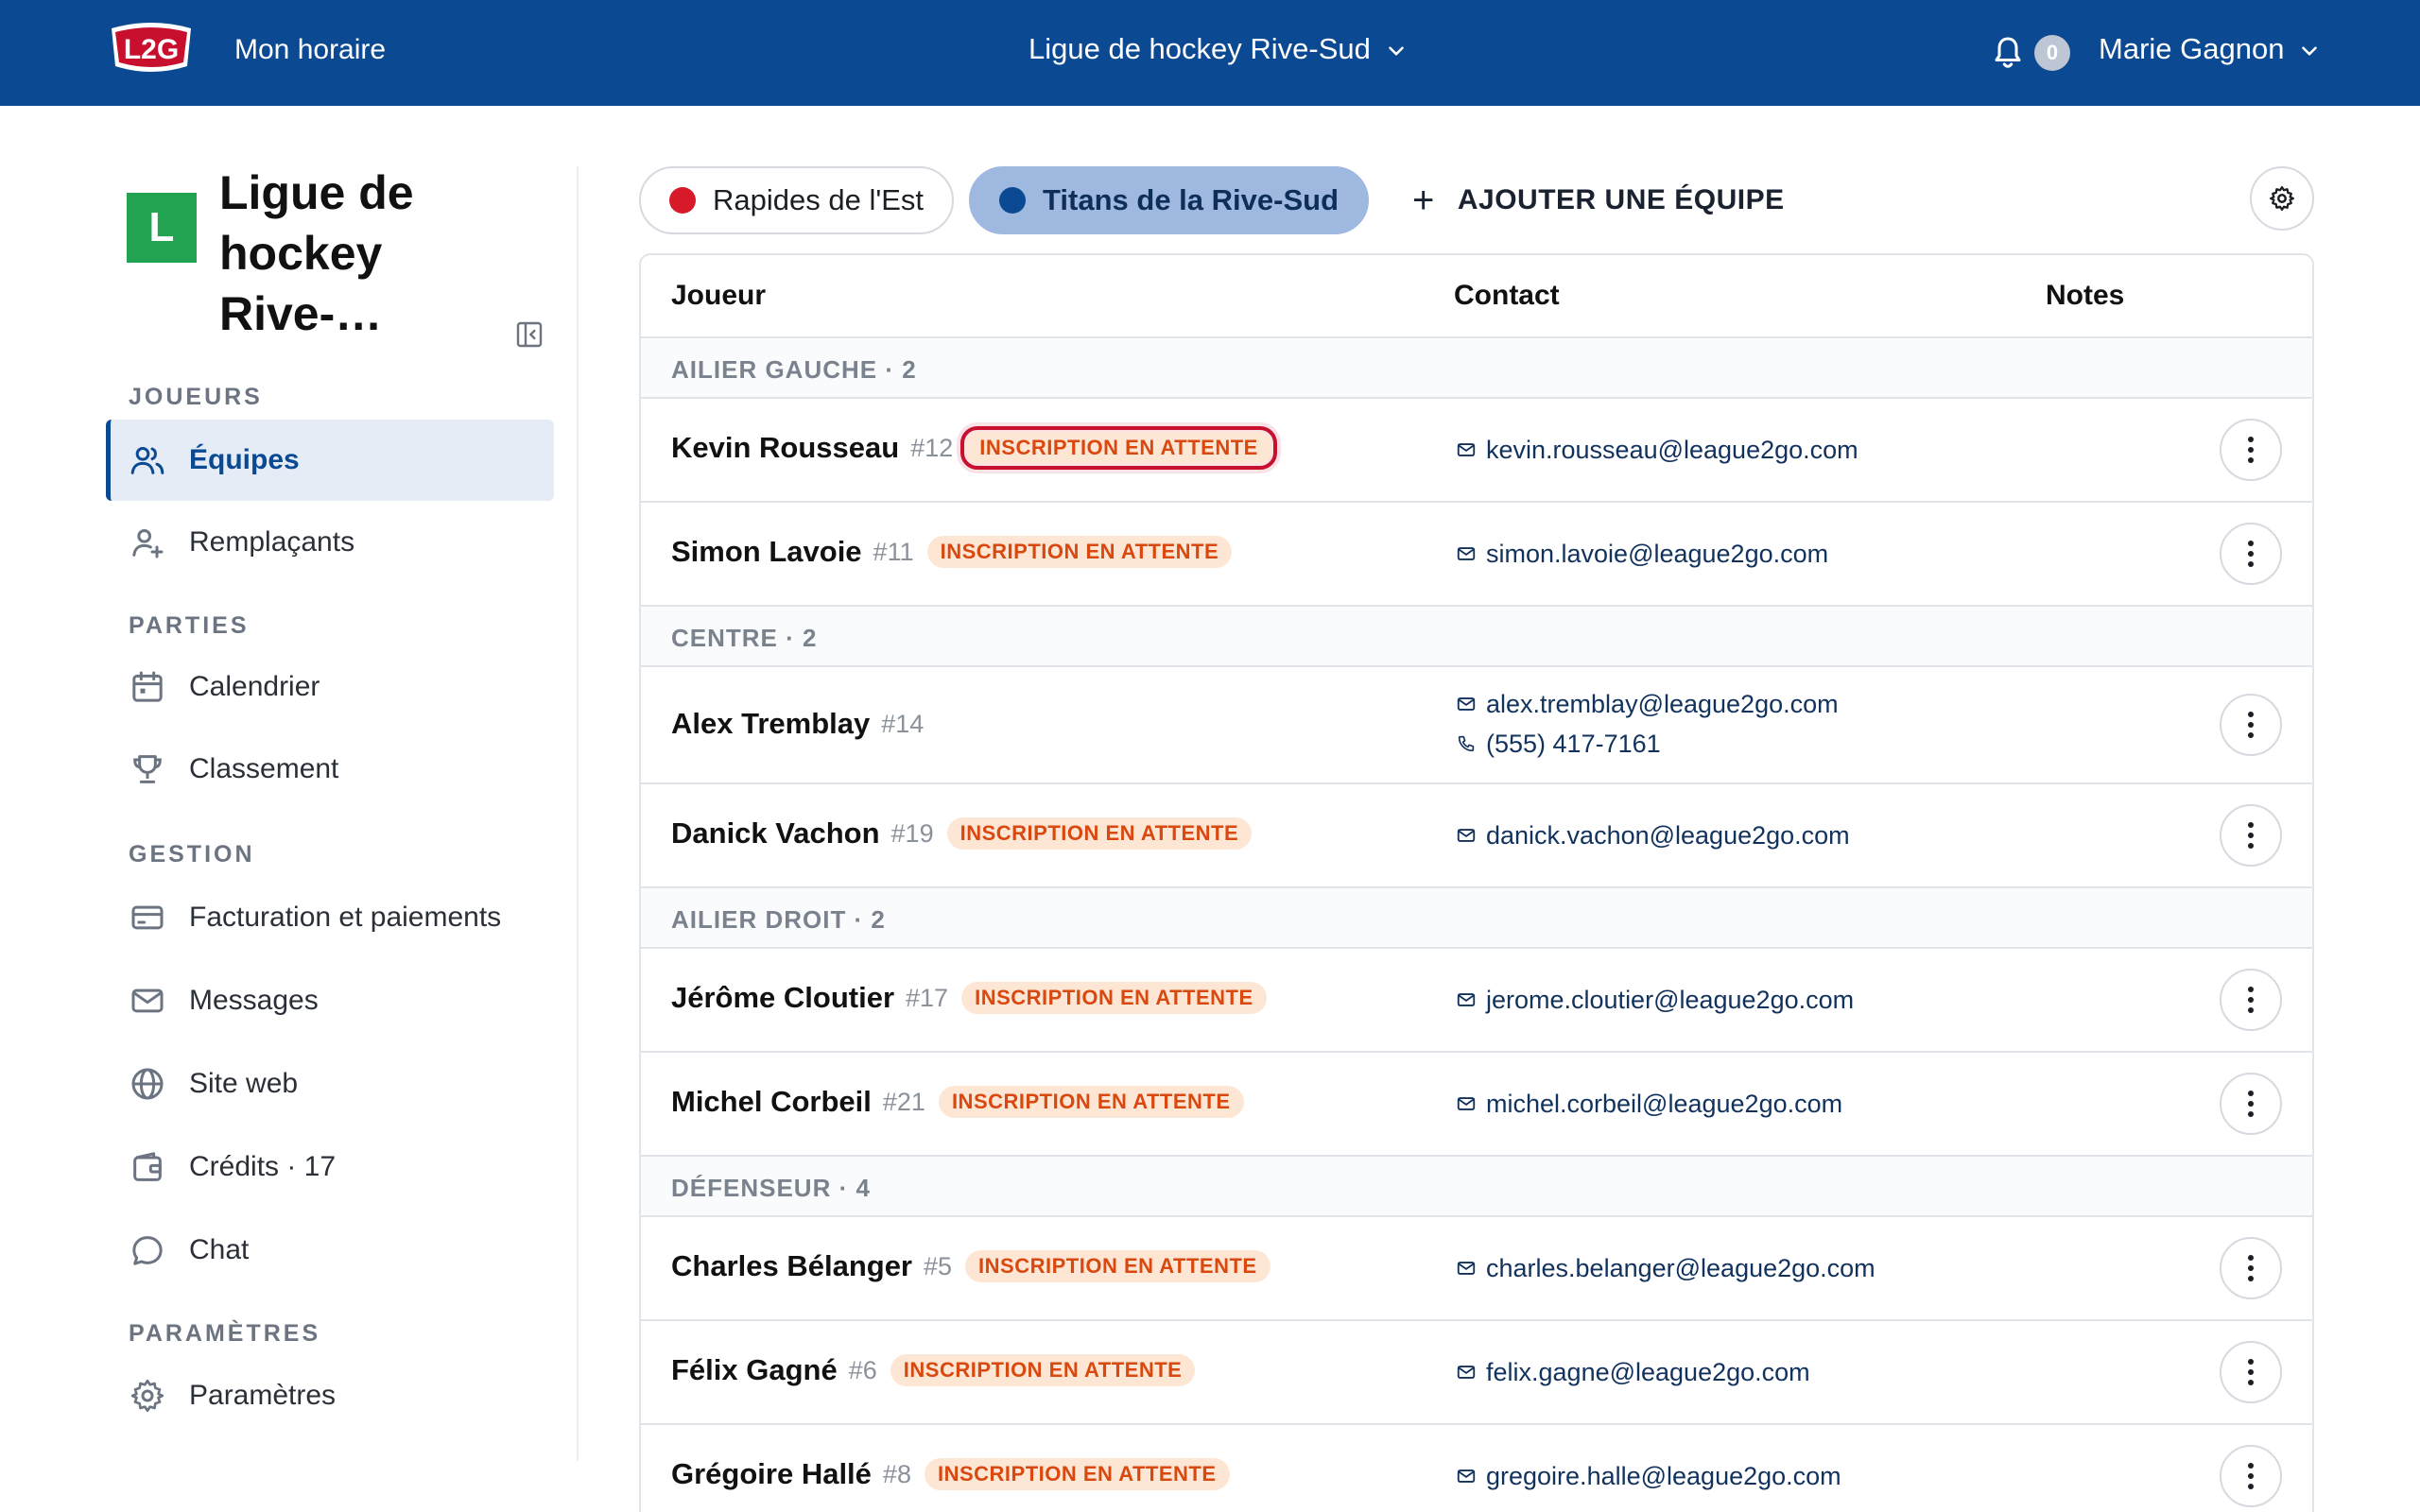 The height and width of the screenshot is (1512, 2420). What do you see at coordinates (2008, 53) in the screenshot?
I see `notifications-bell-icon` at bounding box center [2008, 53].